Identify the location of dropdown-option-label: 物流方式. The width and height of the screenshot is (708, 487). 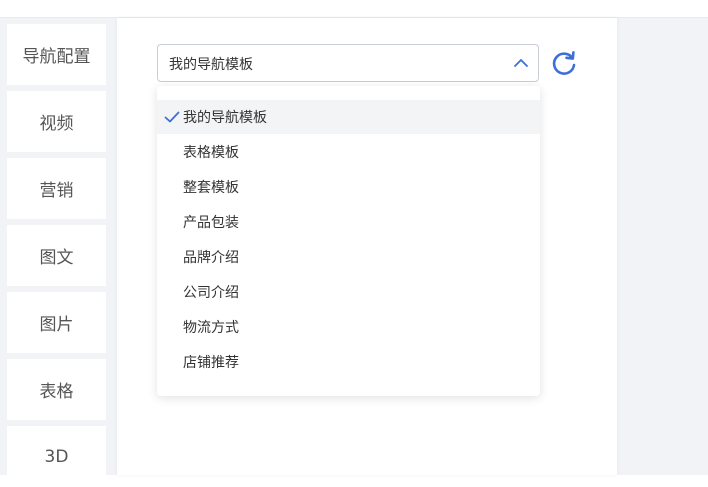
(211, 328).